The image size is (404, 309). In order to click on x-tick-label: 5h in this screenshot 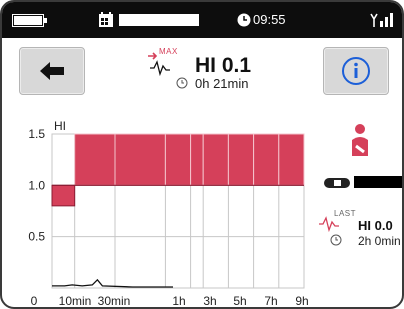, I will do `click(239, 301)`.